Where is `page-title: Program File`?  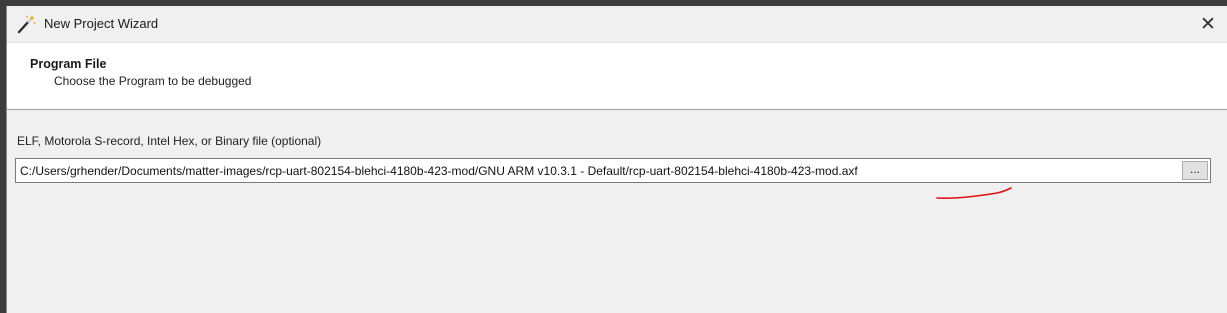
page-title: Program File is located at coordinates (68, 64).